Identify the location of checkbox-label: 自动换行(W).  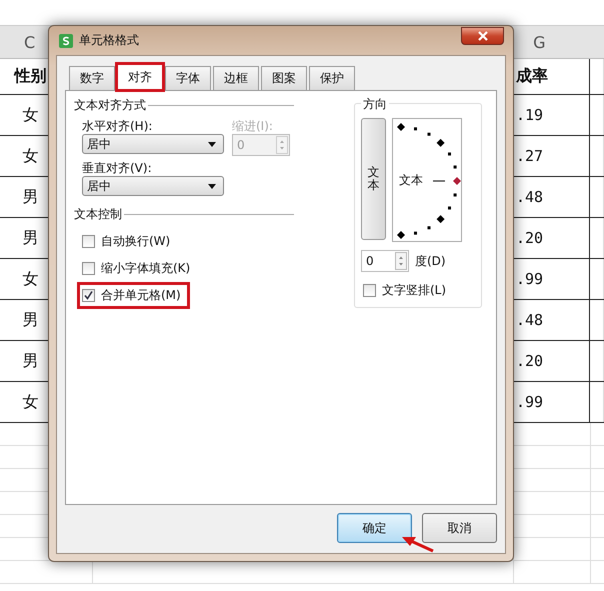
(135, 241).